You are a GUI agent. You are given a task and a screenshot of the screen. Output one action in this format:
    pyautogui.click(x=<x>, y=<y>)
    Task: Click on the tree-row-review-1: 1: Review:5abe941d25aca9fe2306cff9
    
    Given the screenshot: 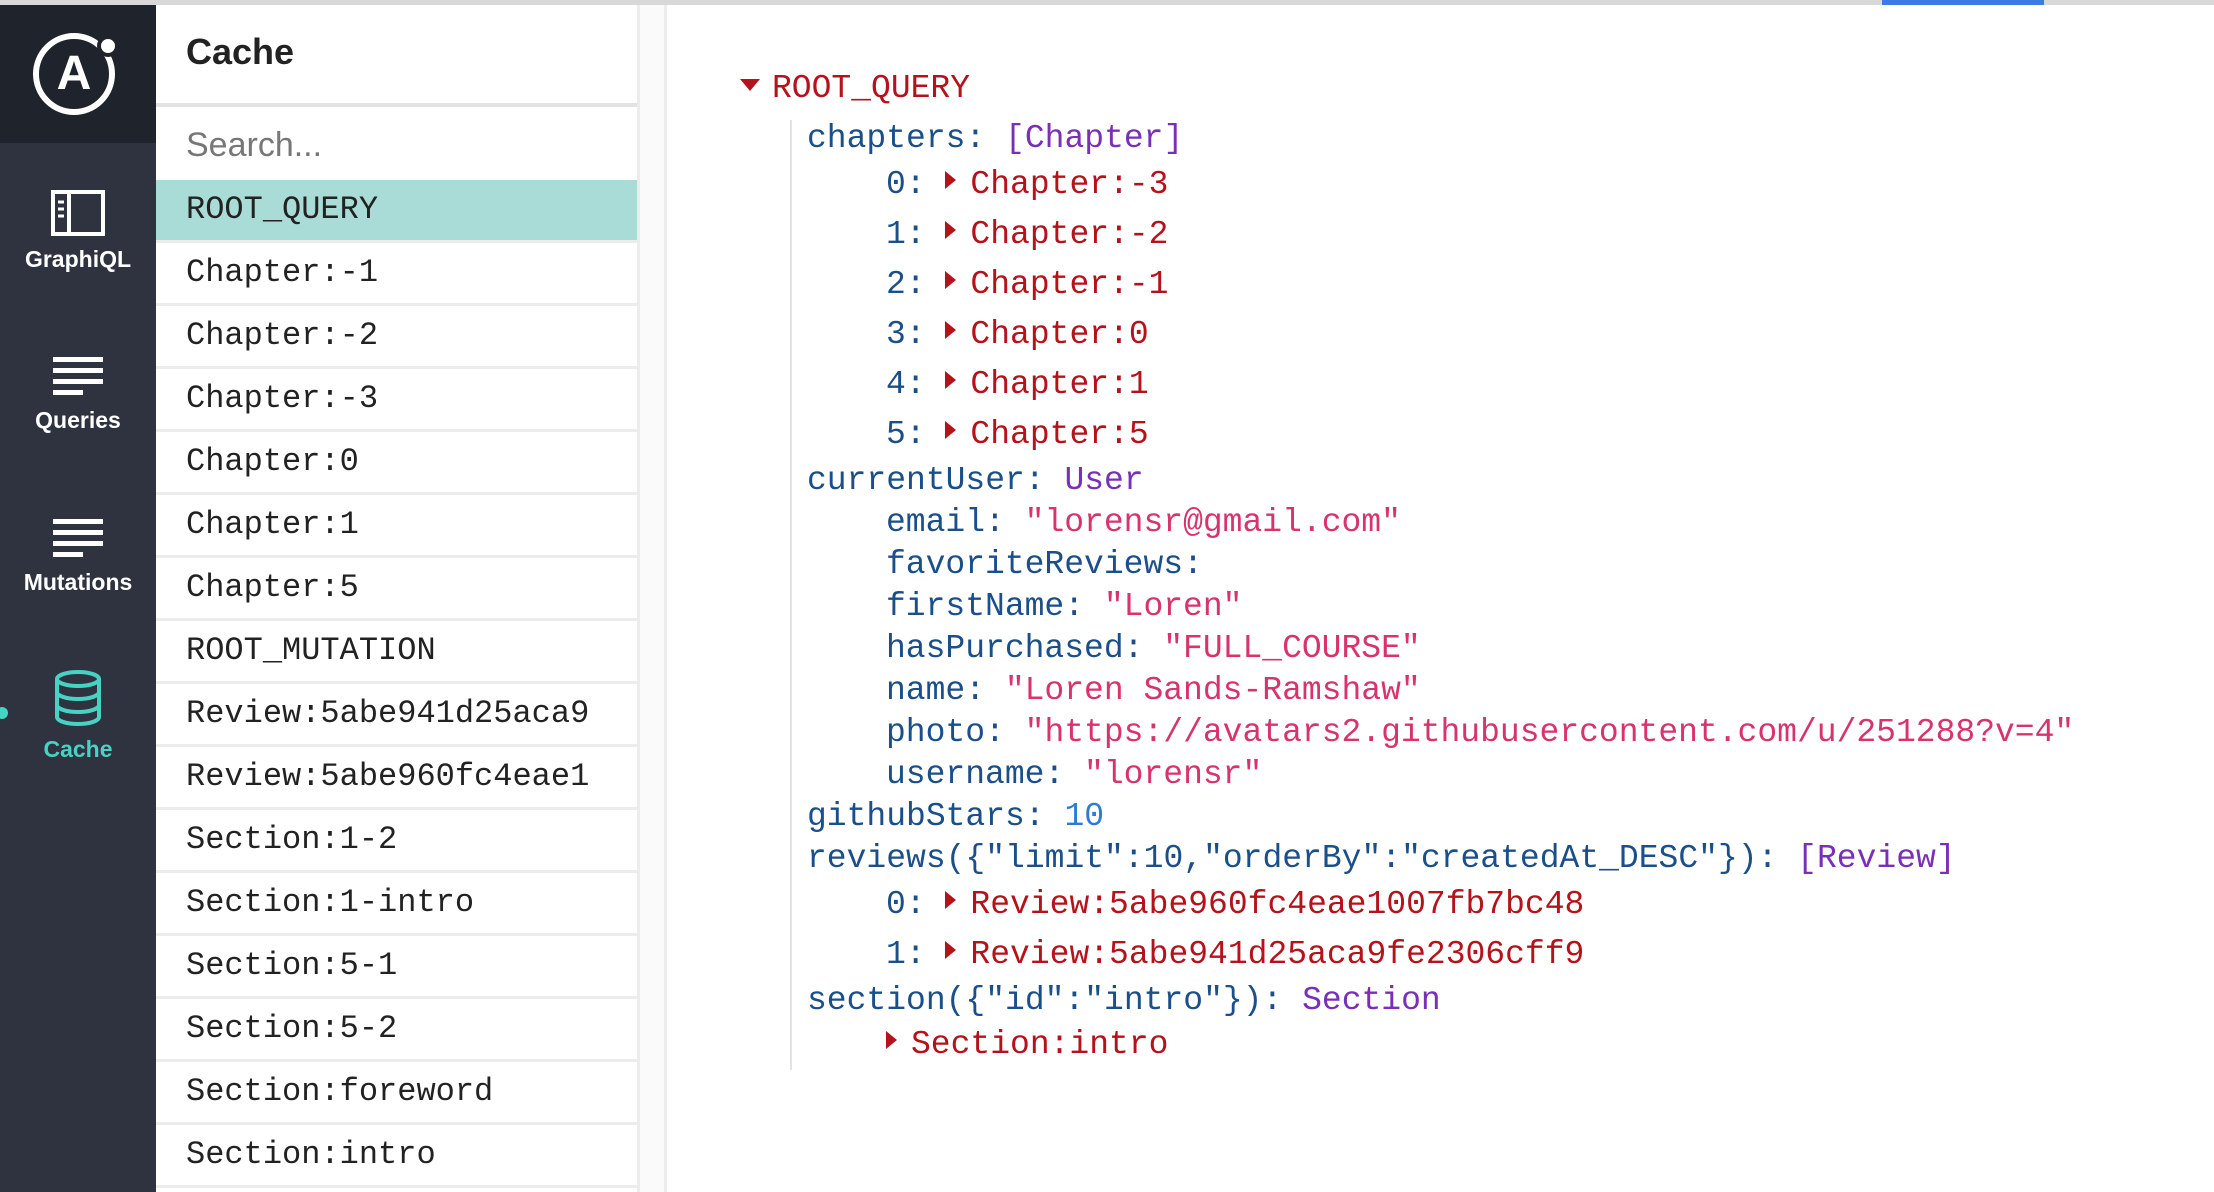 What is the action you would take?
    pyautogui.click(x=1235, y=954)
    